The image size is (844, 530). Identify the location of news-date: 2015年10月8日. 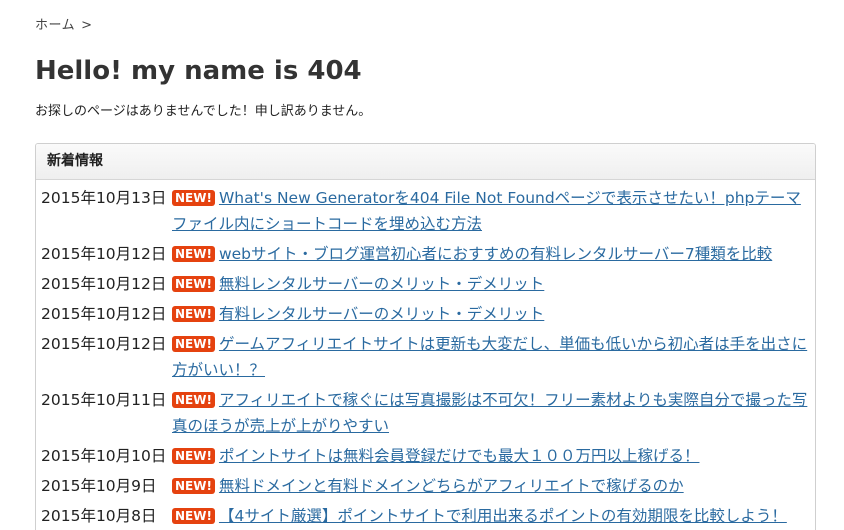
(99, 516).